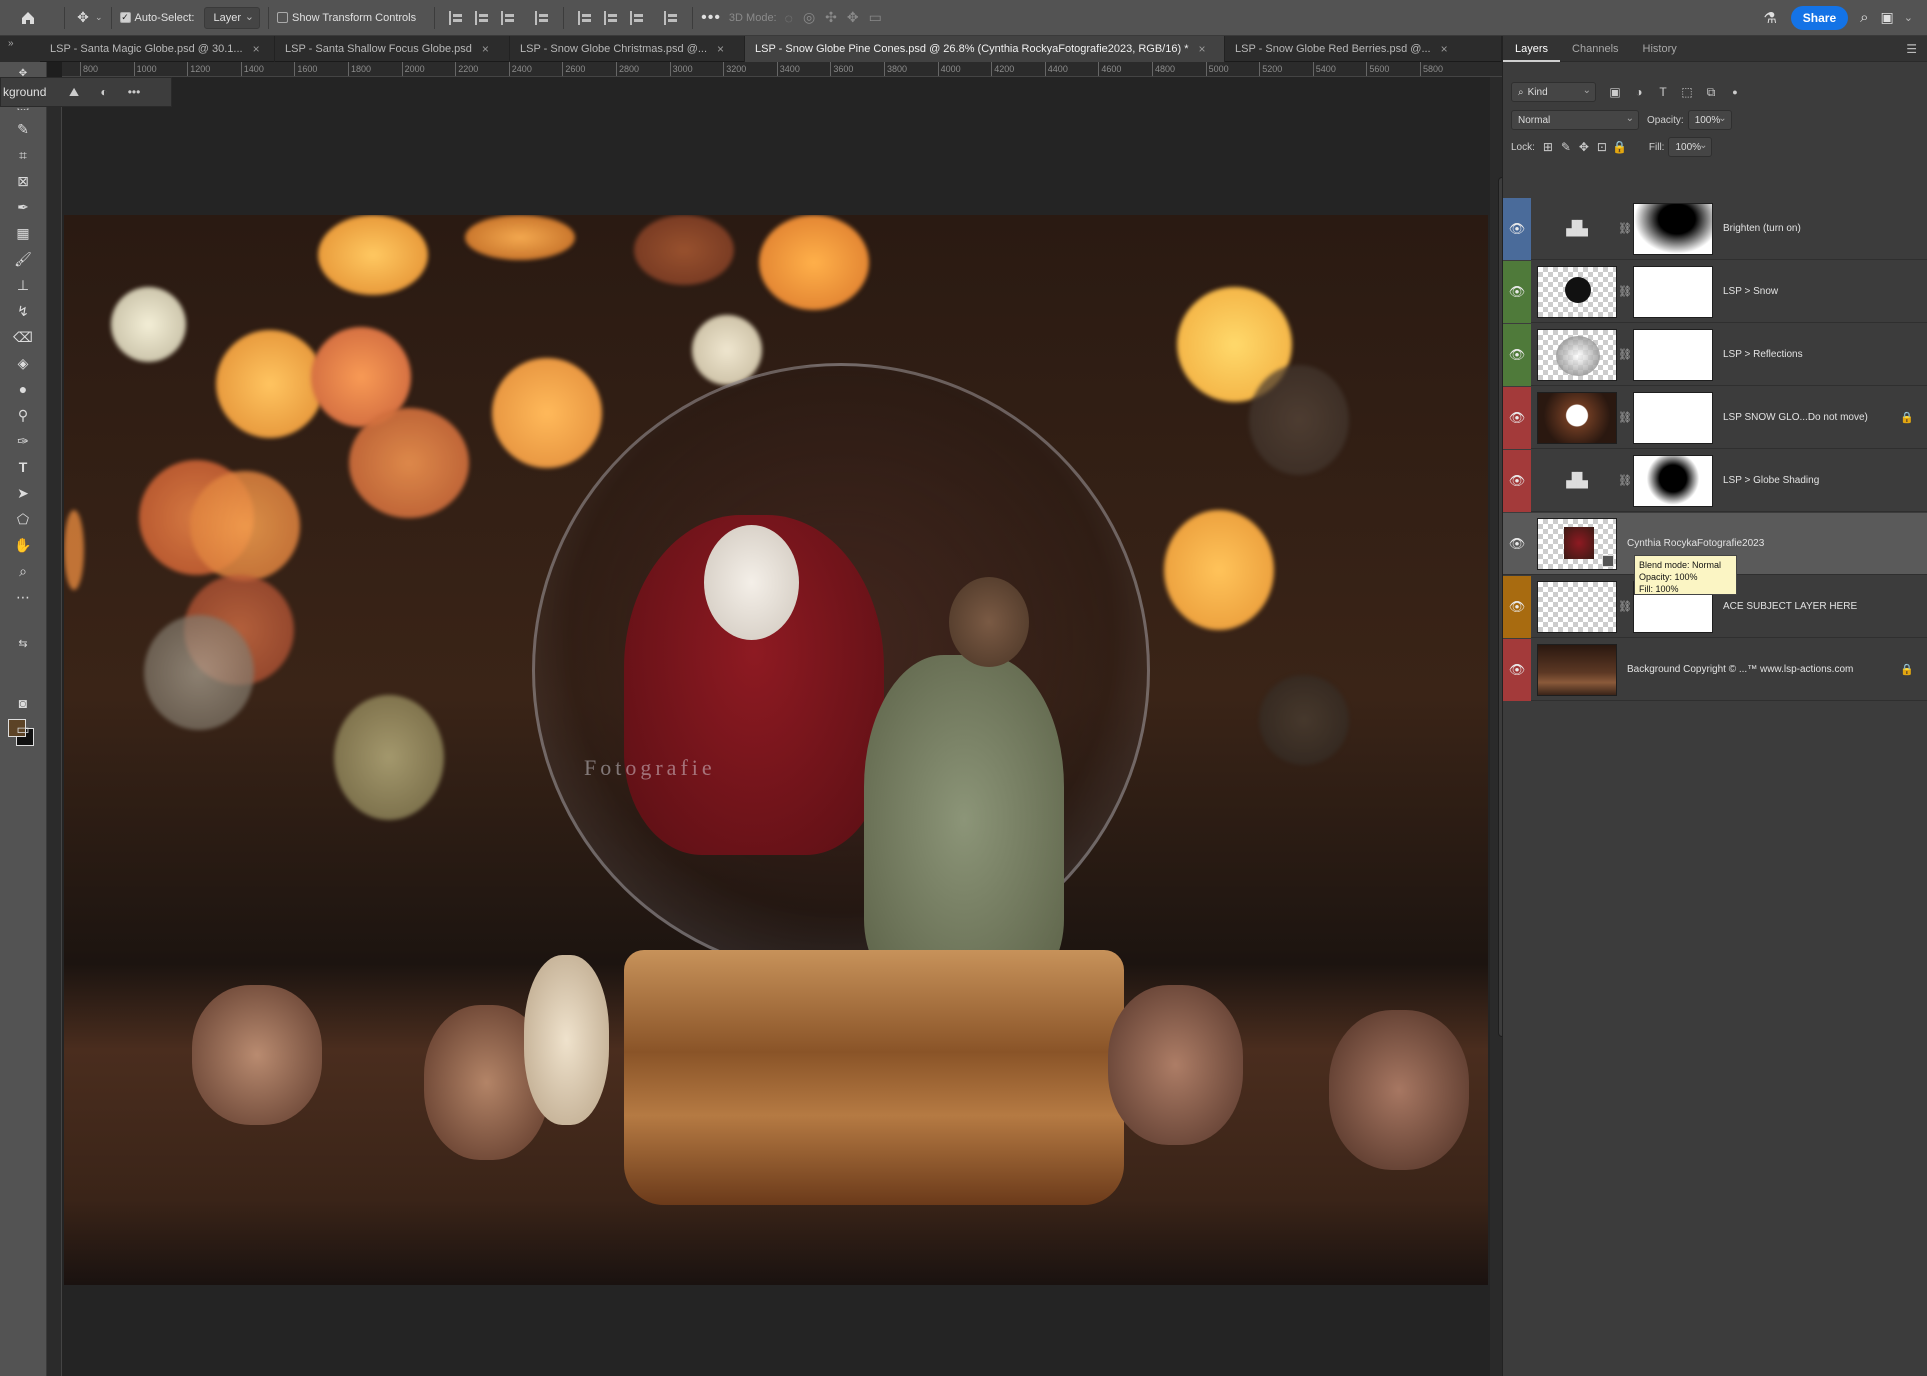  Describe the element at coordinates (1735, 92) in the screenshot. I see `filter-toggle-icon: ●` at that location.